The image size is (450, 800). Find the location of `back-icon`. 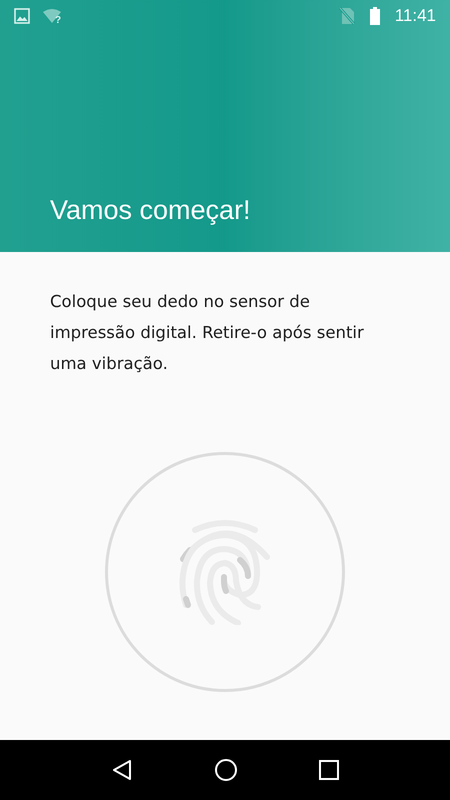

back-icon is located at coordinates (121, 770).